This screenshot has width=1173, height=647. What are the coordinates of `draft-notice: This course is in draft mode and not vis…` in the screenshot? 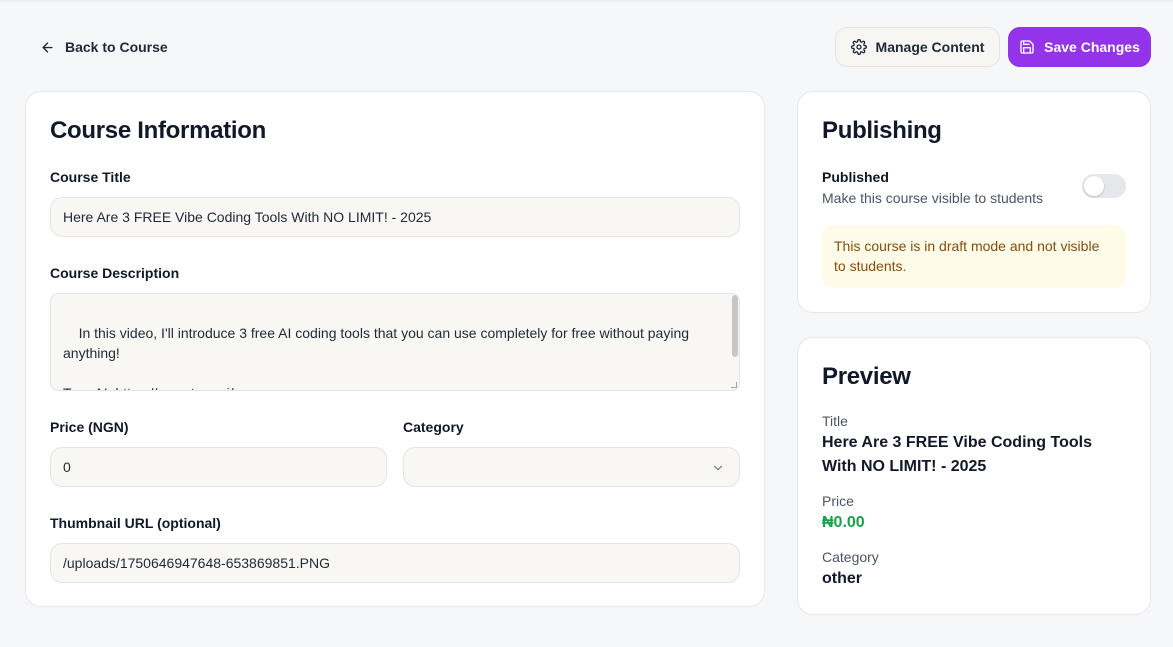 It's located at (974, 256).